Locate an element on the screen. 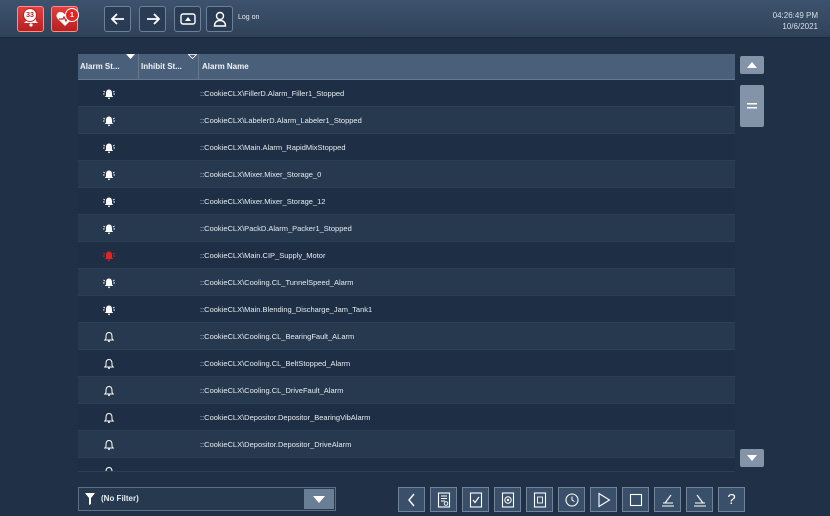 This screenshot has height=516, width=830. sort-indicator-icon is located at coordinates (192, 56).